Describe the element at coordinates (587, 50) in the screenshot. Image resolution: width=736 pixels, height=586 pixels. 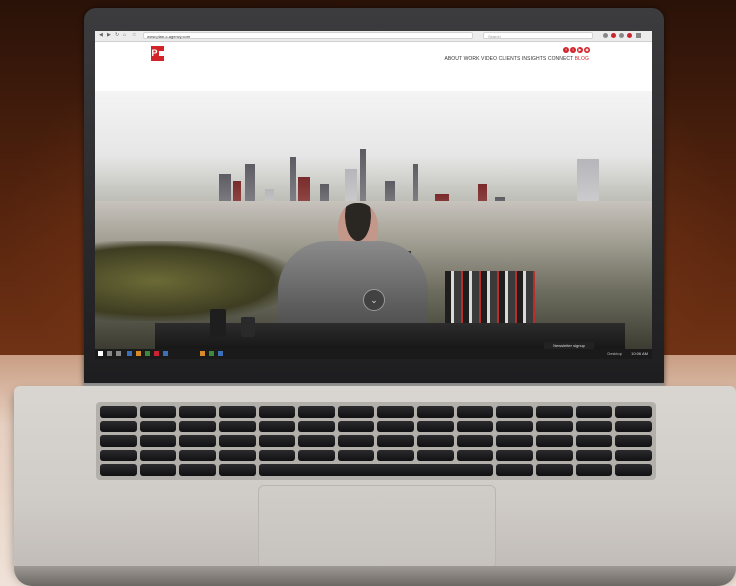
I see `instagram-icon: ◉` at that location.